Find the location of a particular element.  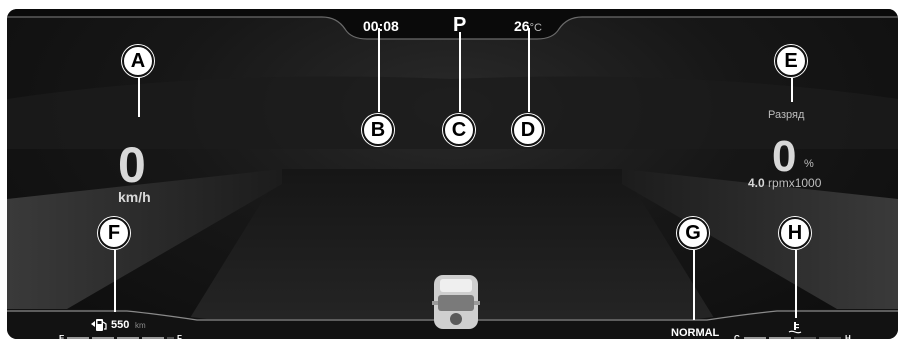

drive-mode-label: NORMAL is located at coordinates (695, 333).